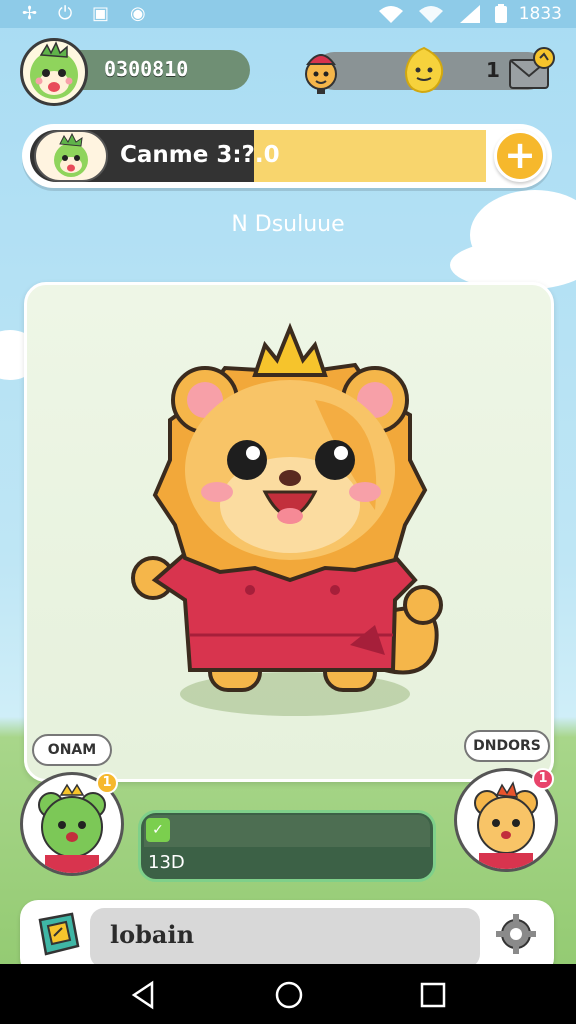  I want to click on checkmark-icon: ✓, so click(158, 830).